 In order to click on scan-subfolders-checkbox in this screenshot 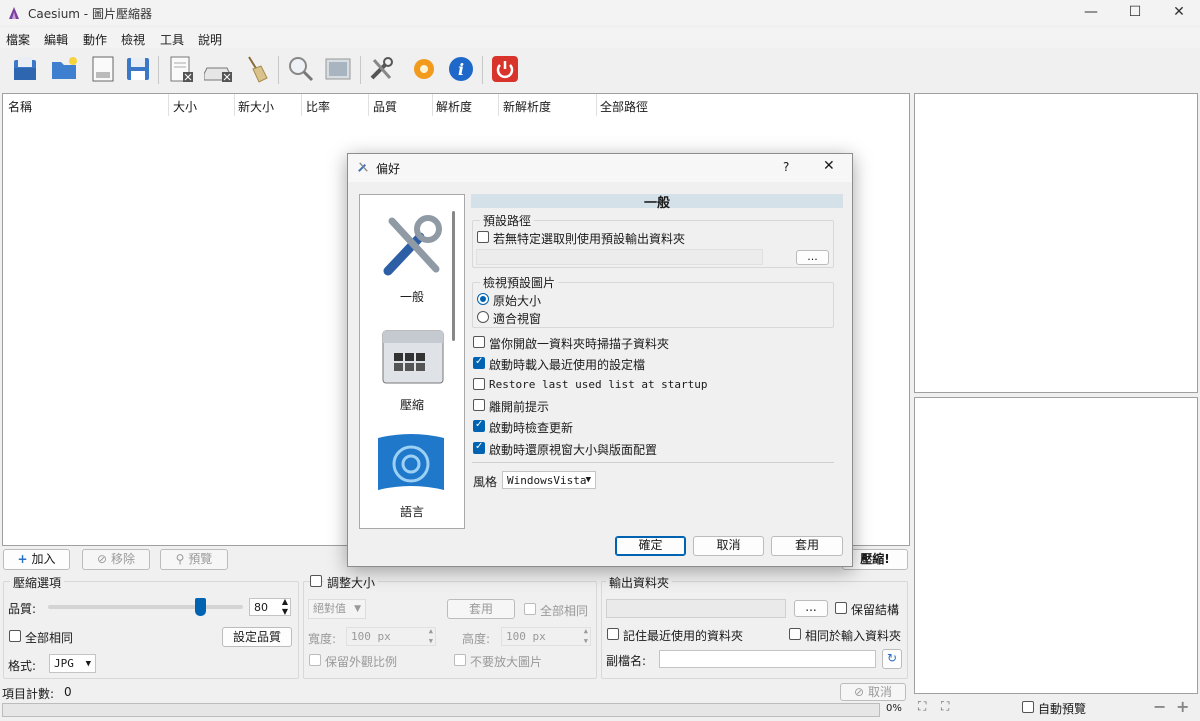, I will do `click(479, 342)`.